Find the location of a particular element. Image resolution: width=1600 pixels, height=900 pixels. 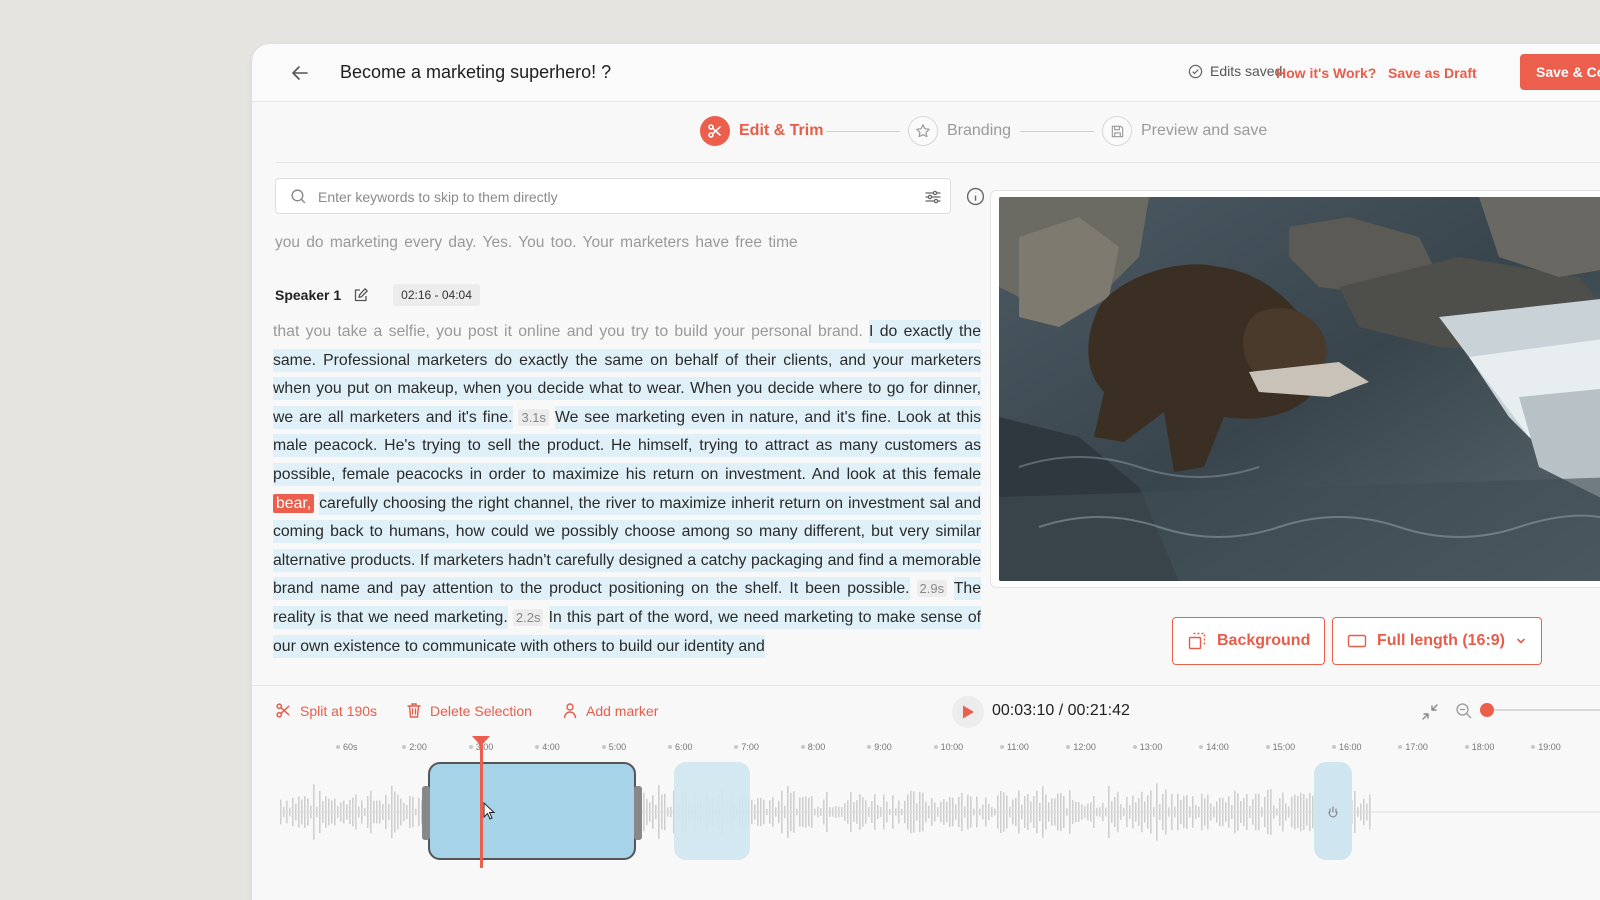

speaker-name: Speaker 1 is located at coordinates (308, 295).